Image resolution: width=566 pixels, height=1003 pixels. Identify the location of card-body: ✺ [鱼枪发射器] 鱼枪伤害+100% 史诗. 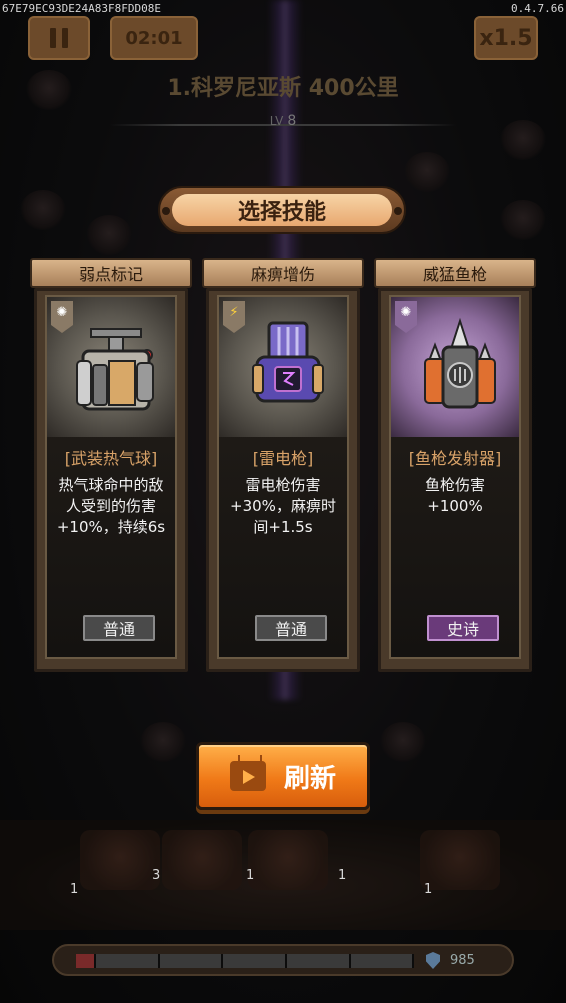
(455, 477).